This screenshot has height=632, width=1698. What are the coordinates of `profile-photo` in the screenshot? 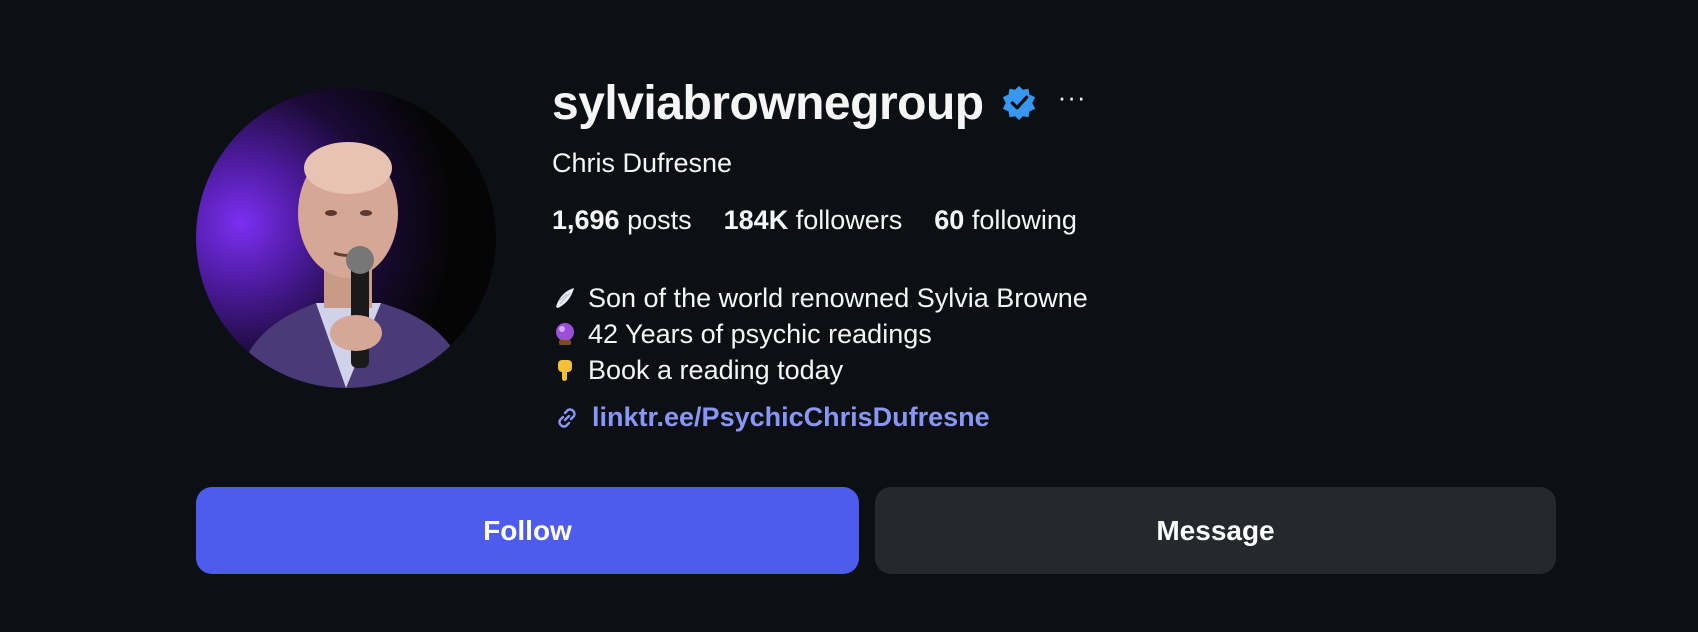 It's located at (353, 265).